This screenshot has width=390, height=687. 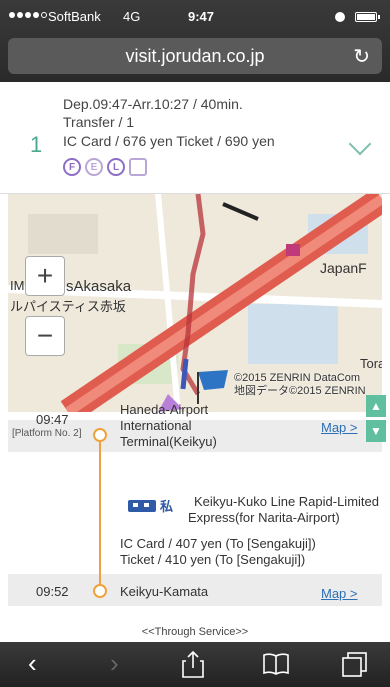 What do you see at coordinates (138, 167) in the screenshot?
I see `vehicle-icon` at bounding box center [138, 167].